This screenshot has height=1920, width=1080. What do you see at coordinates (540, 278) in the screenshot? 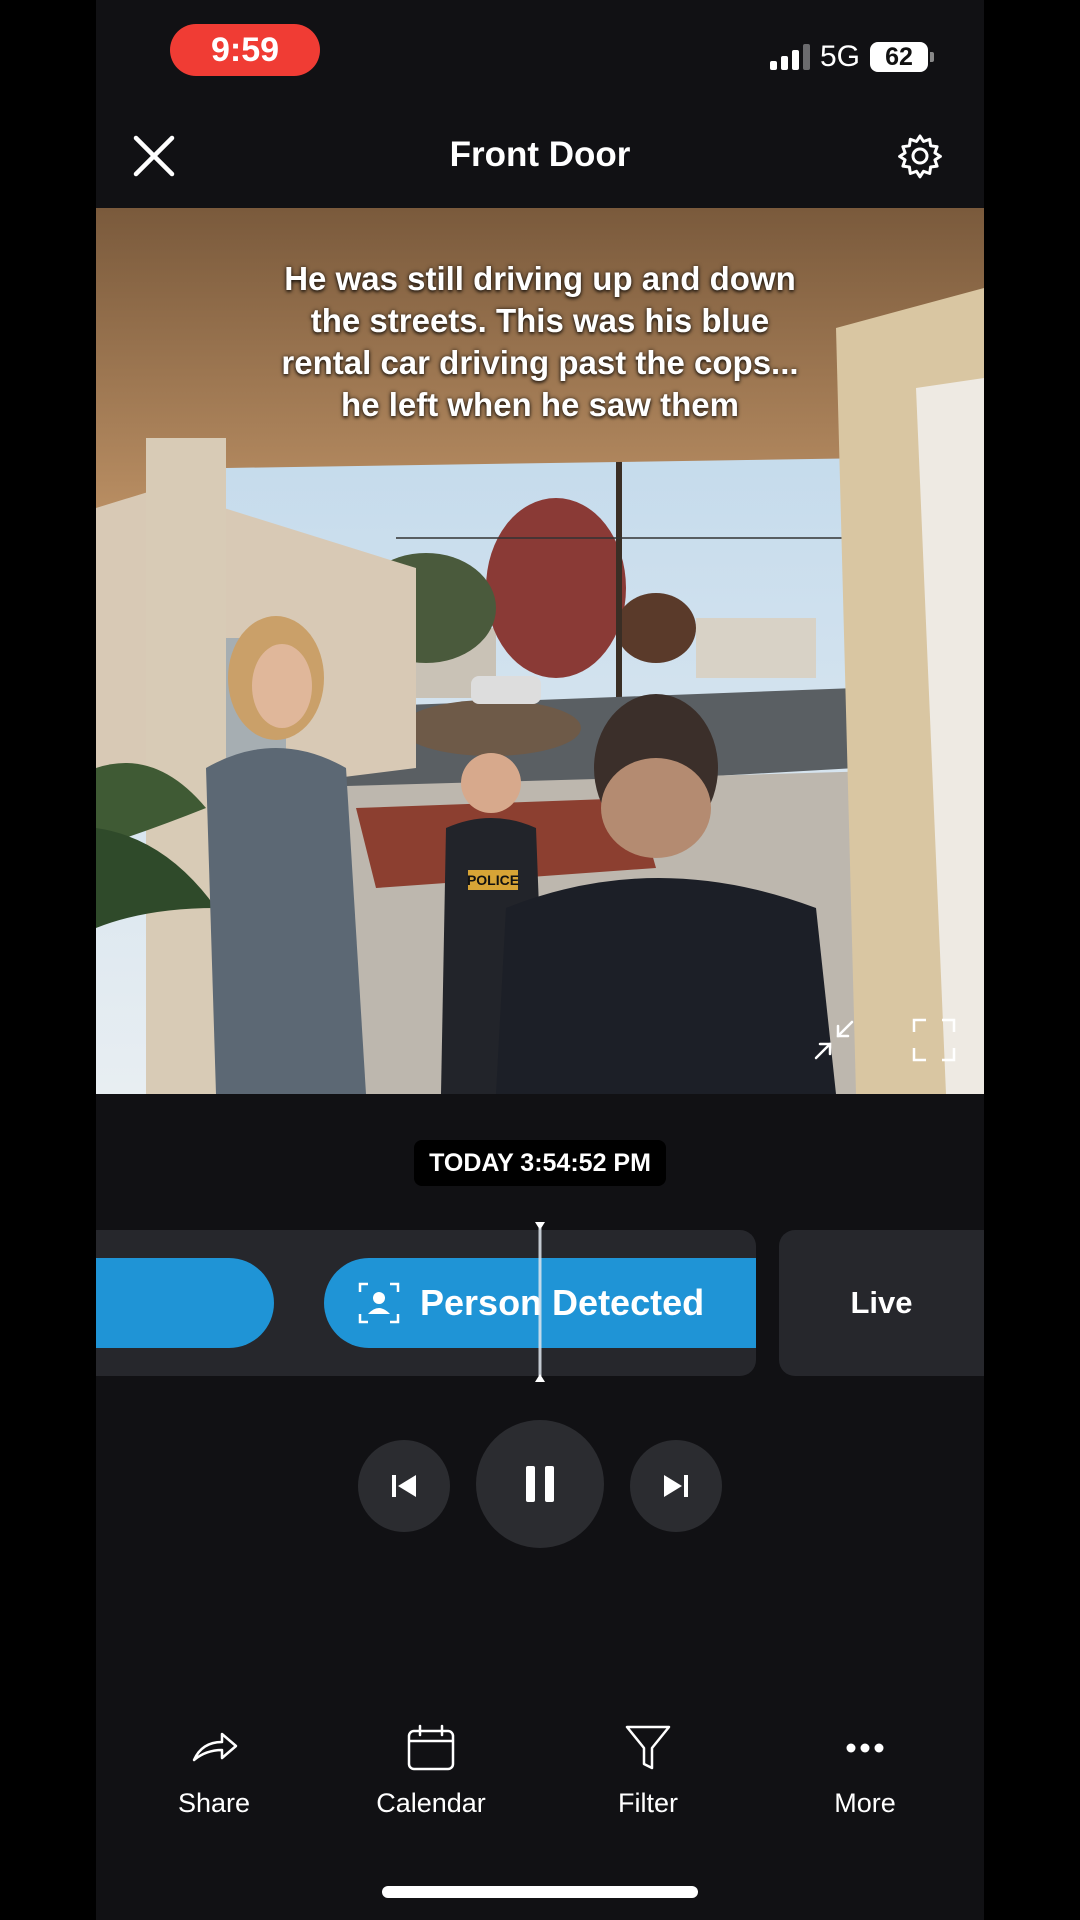
I see `caption-line: He was still driving up and down` at bounding box center [540, 278].